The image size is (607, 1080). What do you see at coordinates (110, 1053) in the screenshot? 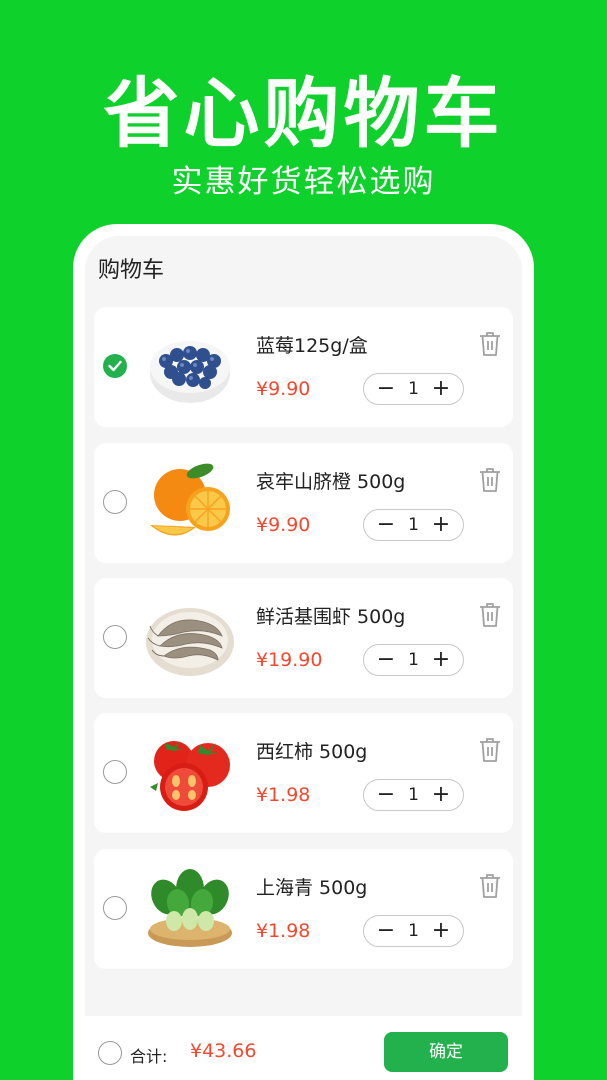
I see `select-all-checkbox` at bounding box center [110, 1053].